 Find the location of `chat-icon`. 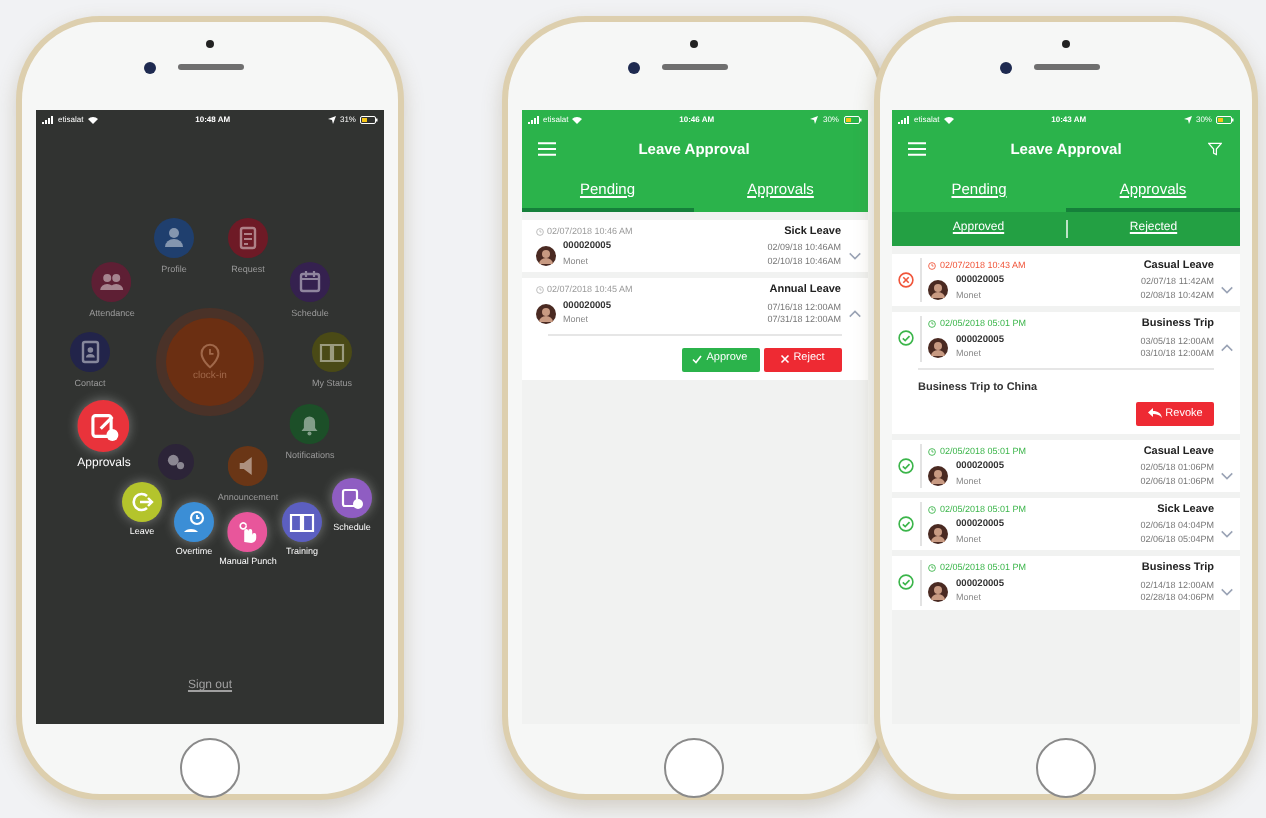

chat-icon is located at coordinates (176, 462).